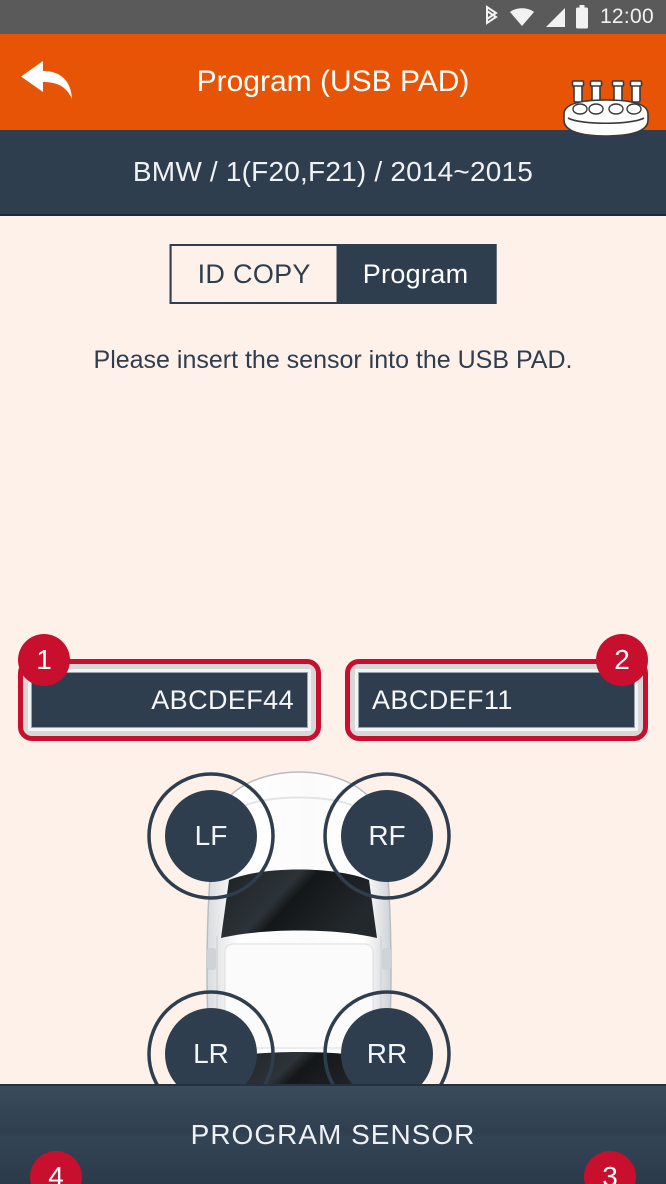  I want to click on app-header: Program (USB PAD), so click(333, 85).